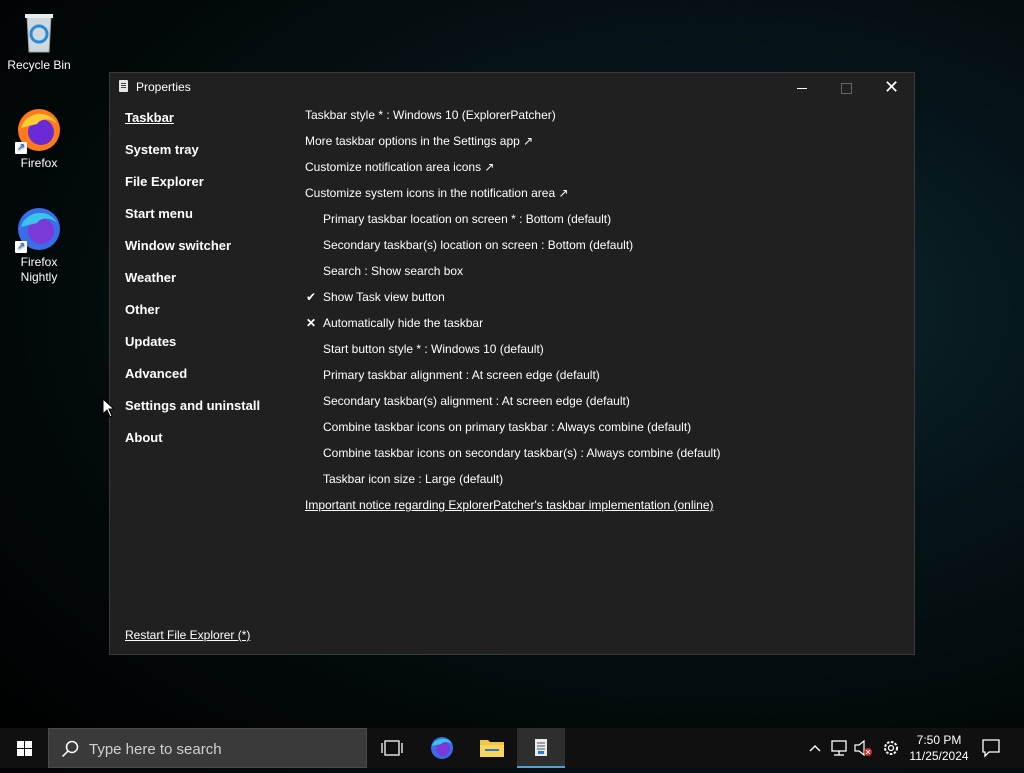 This screenshot has height=773, width=1024. What do you see at coordinates (108, 408) in the screenshot?
I see `mouse-cursor-icon` at bounding box center [108, 408].